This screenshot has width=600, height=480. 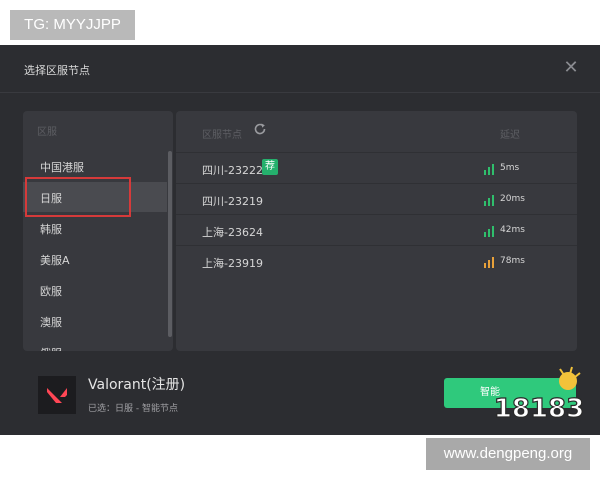 I want to click on close-icon: ✕, so click(x=571, y=68).